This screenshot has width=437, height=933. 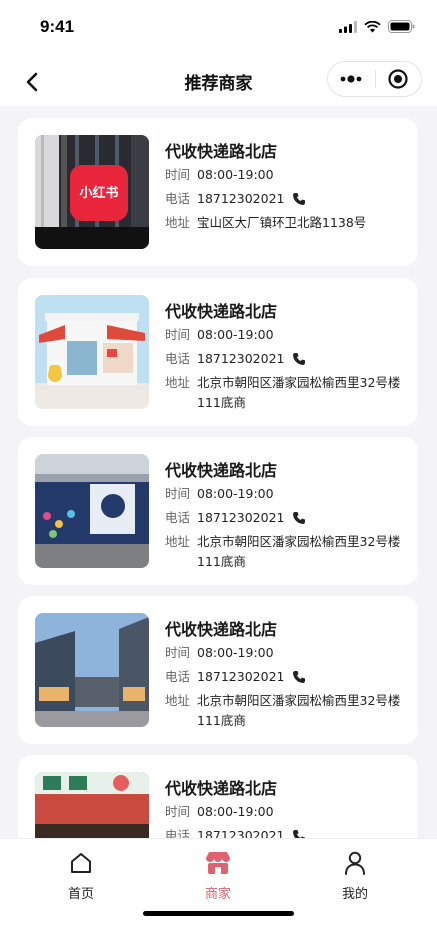 I want to click on home-indicator, so click(x=218, y=913).